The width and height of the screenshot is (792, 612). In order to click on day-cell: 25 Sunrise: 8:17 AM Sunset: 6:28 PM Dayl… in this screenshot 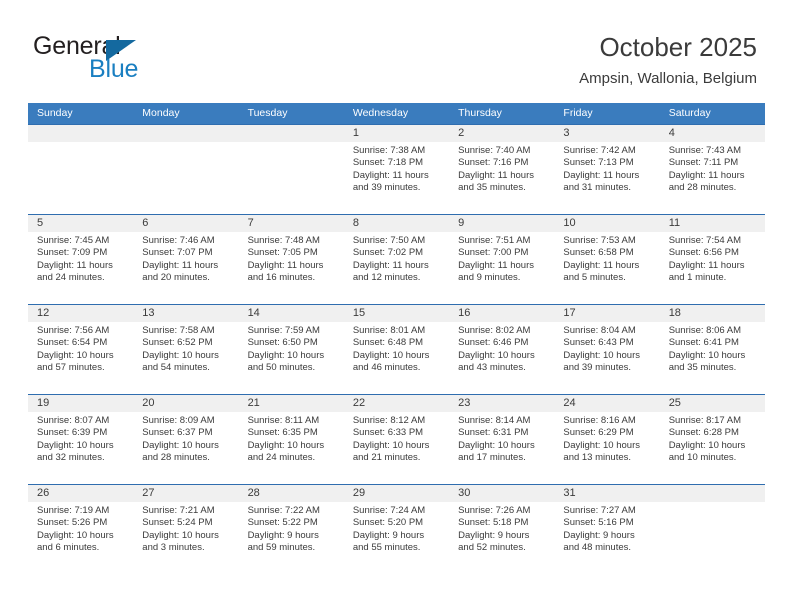, I will do `click(712, 439)`.